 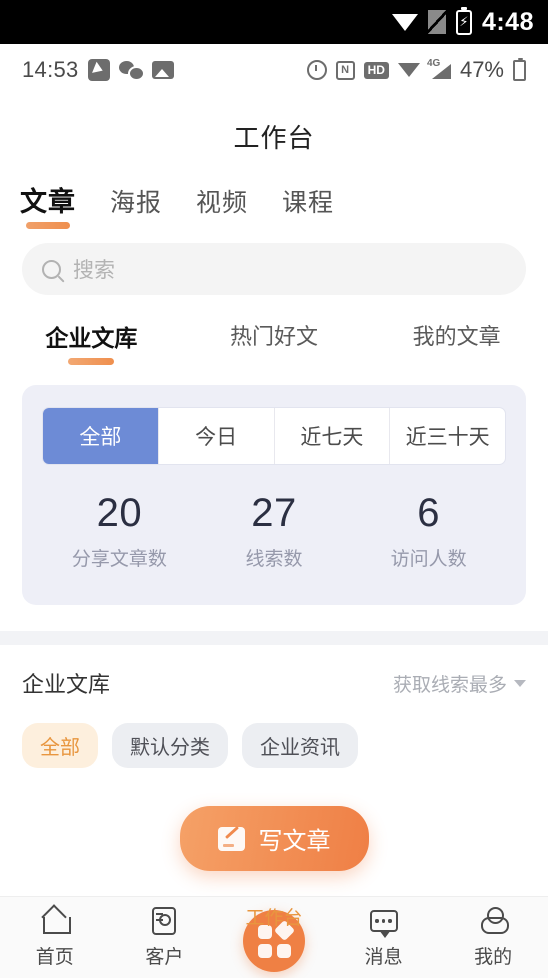 I want to click on search-input: 搜索, so click(x=274, y=269).